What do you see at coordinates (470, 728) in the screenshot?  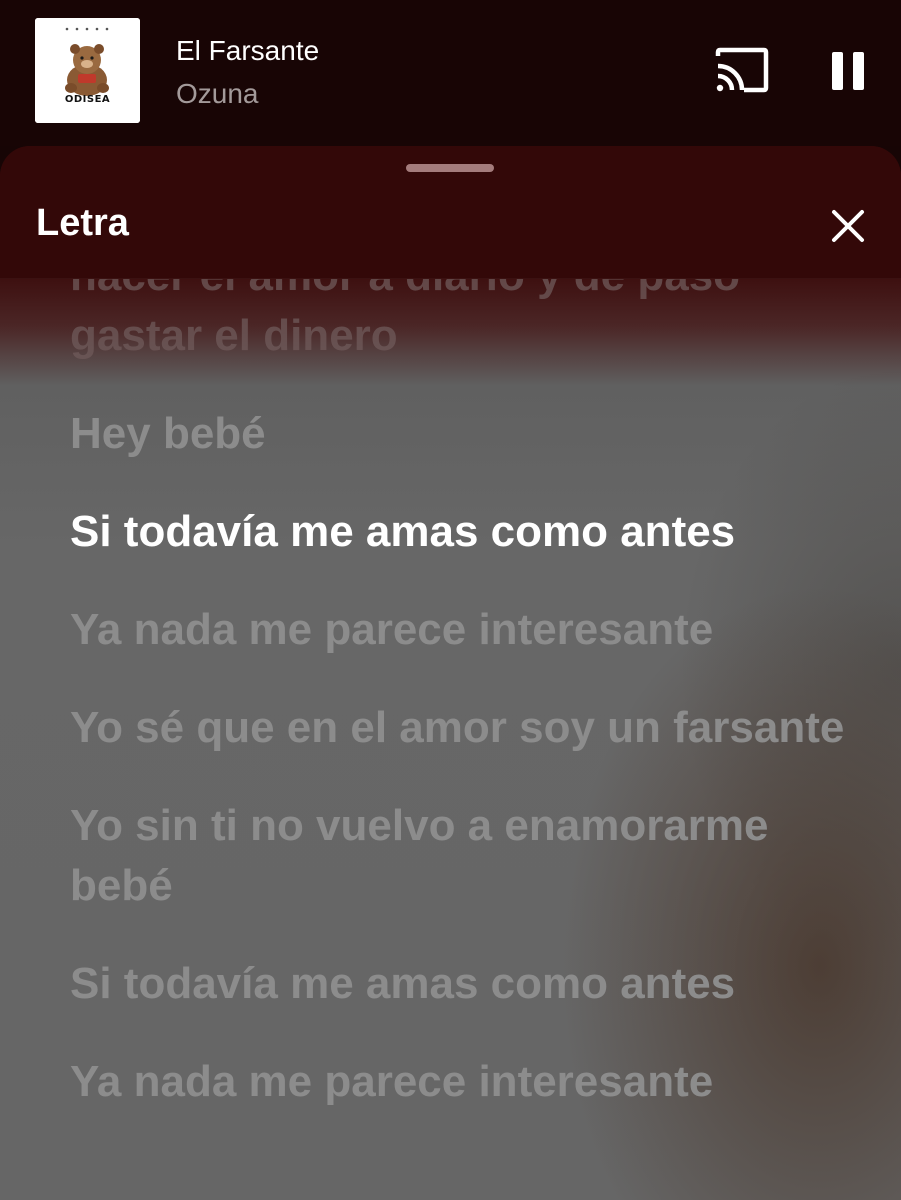 I see `lyric-line: Yo sé que en el amor soy un farsante` at bounding box center [470, 728].